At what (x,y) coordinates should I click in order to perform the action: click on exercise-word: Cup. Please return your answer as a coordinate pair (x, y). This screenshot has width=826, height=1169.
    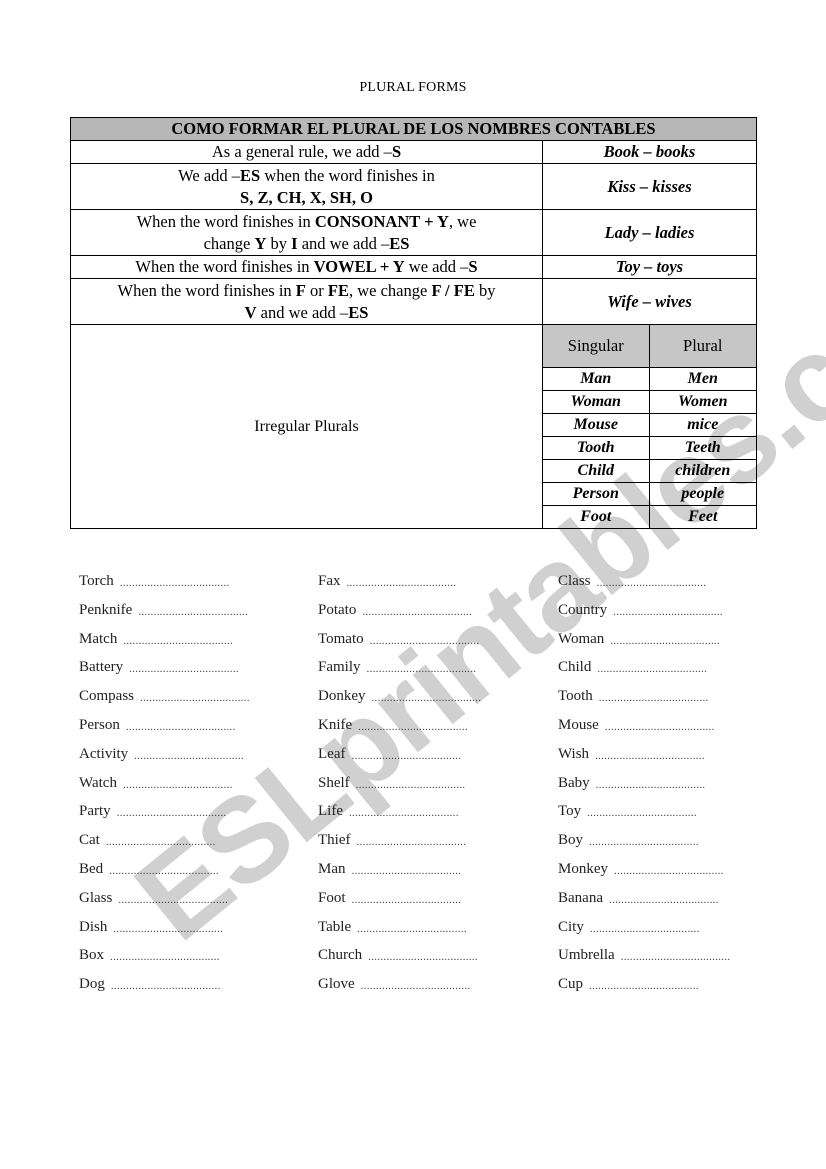
    Looking at the image, I should click on (571, 984).